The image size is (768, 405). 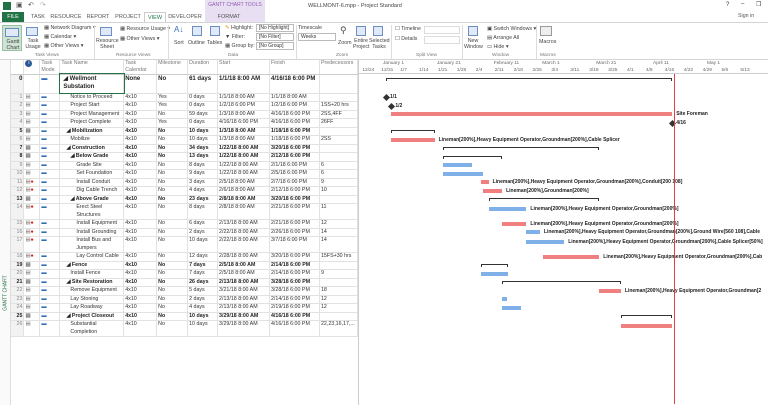 What do you see at coordinates (406, 39) in the screenshot?
I see `details-checkbox: ☐ Details` at bounding box center [406, 39].